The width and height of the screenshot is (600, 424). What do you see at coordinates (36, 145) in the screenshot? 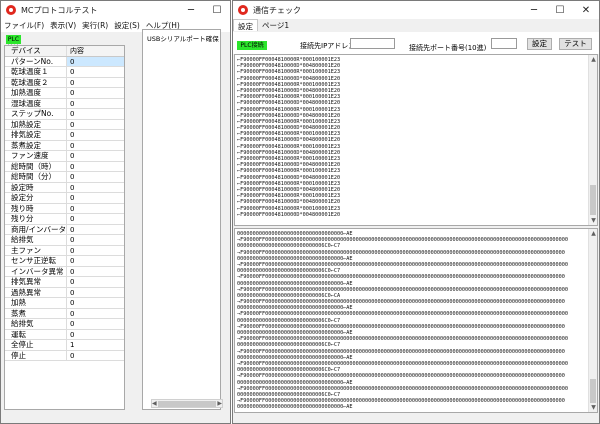
I see `device-name-cell: 蒸煮設定` at bounding box center [36, 145].